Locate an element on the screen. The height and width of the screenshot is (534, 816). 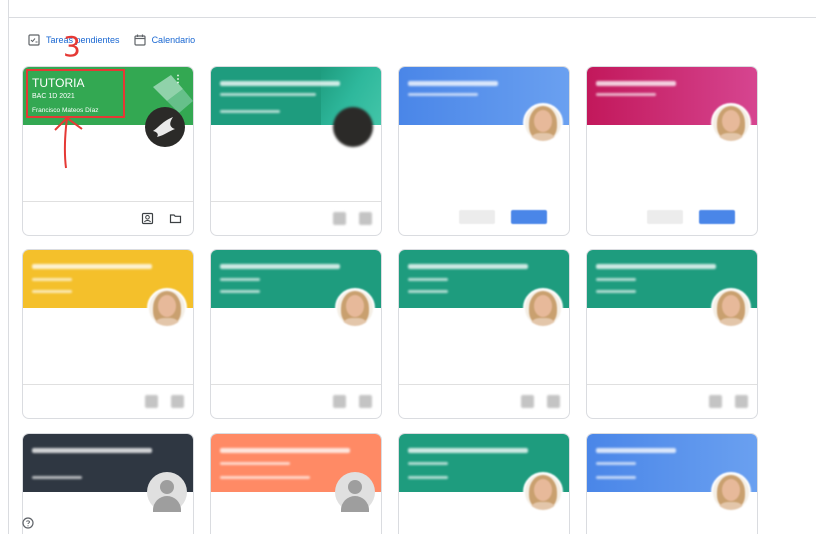
annotation-arrow-icon is located at coordinates (68, 142).